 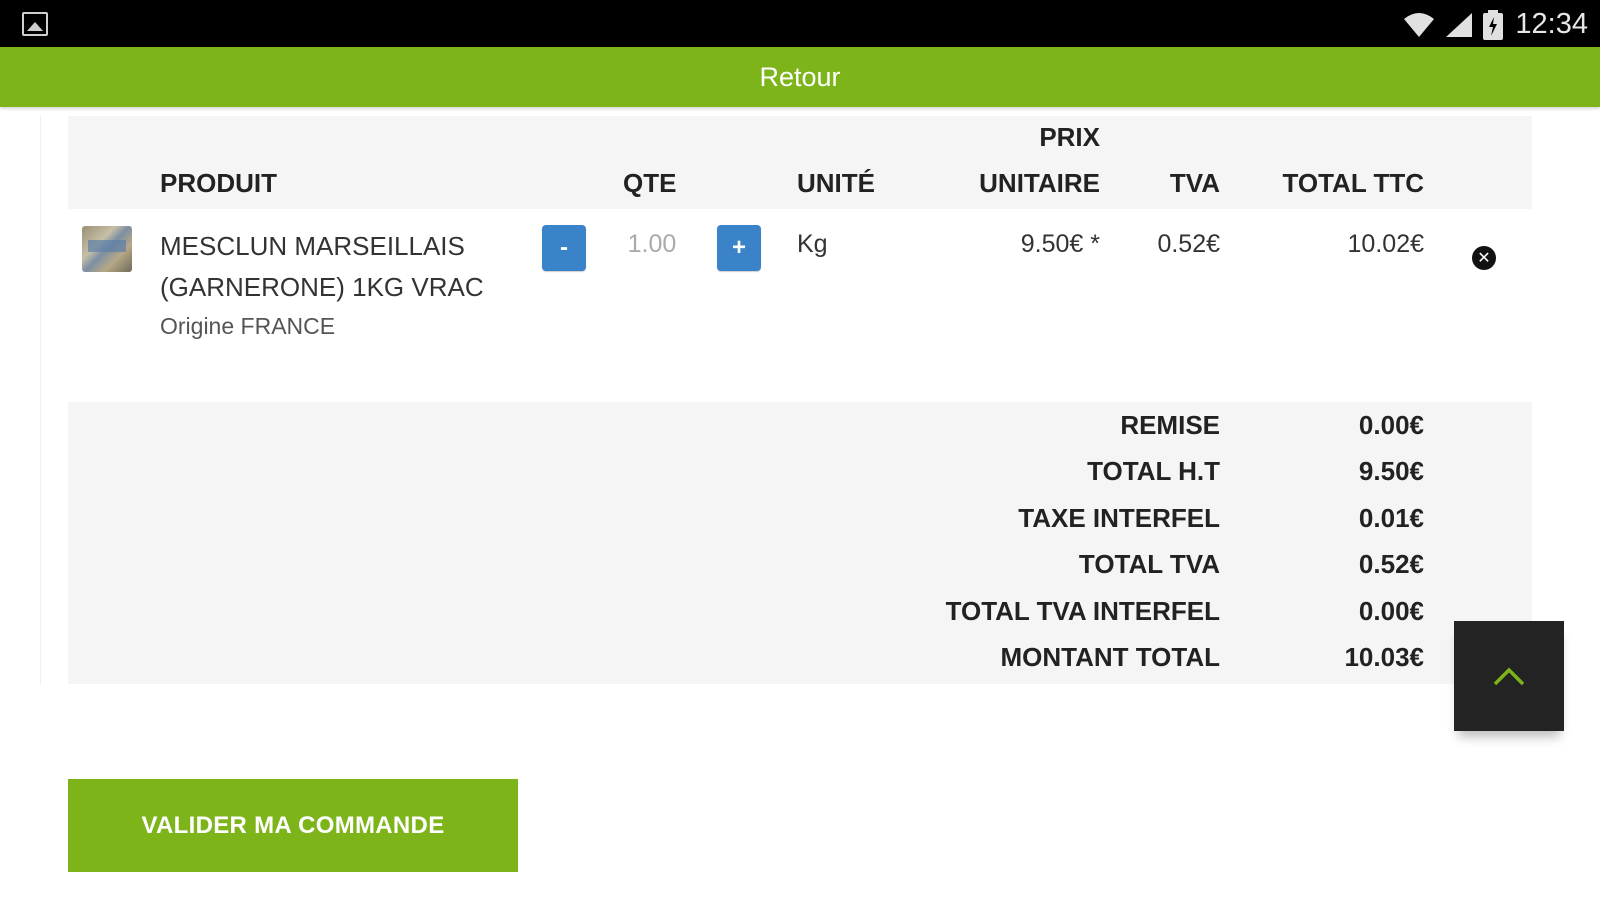 What do you see at coordinates (1493, 25) in the screenshot?
I see `battery-icon` at bounding box center [1493, 25].